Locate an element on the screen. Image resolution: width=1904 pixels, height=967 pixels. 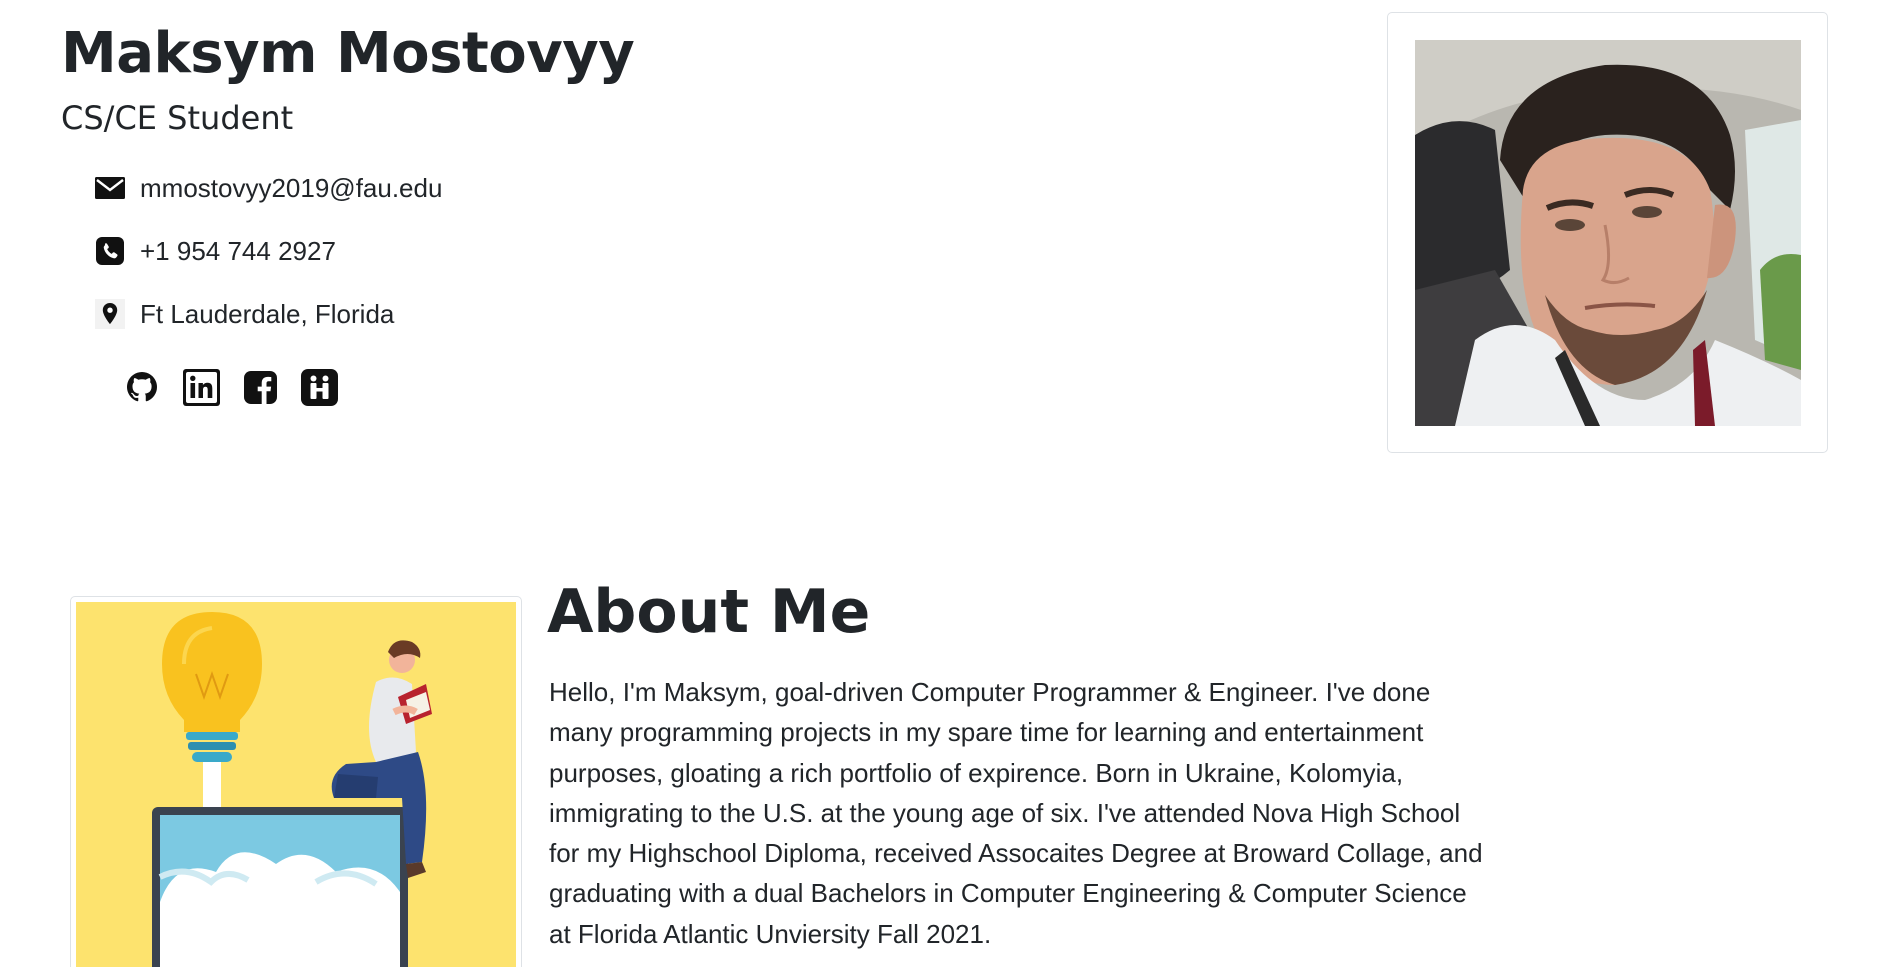
profile-photo is located at coordinates (1608, 233).